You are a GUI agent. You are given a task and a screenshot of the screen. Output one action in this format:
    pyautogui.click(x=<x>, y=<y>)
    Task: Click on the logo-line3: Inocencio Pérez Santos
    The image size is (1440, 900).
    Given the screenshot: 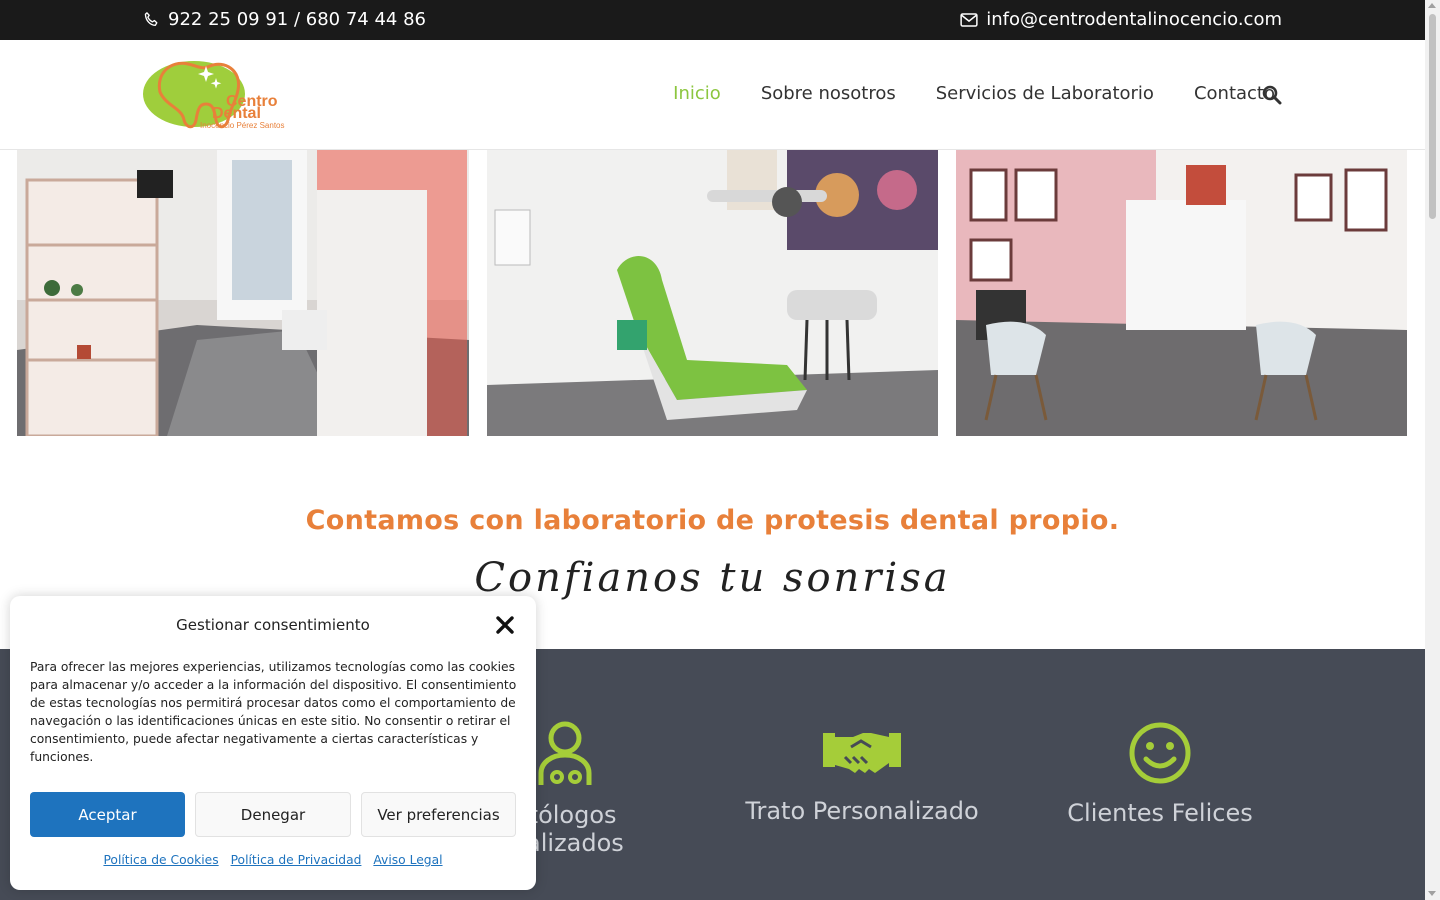 What is the action you would take?
    pyautogui.click(x=242, y=125)
    